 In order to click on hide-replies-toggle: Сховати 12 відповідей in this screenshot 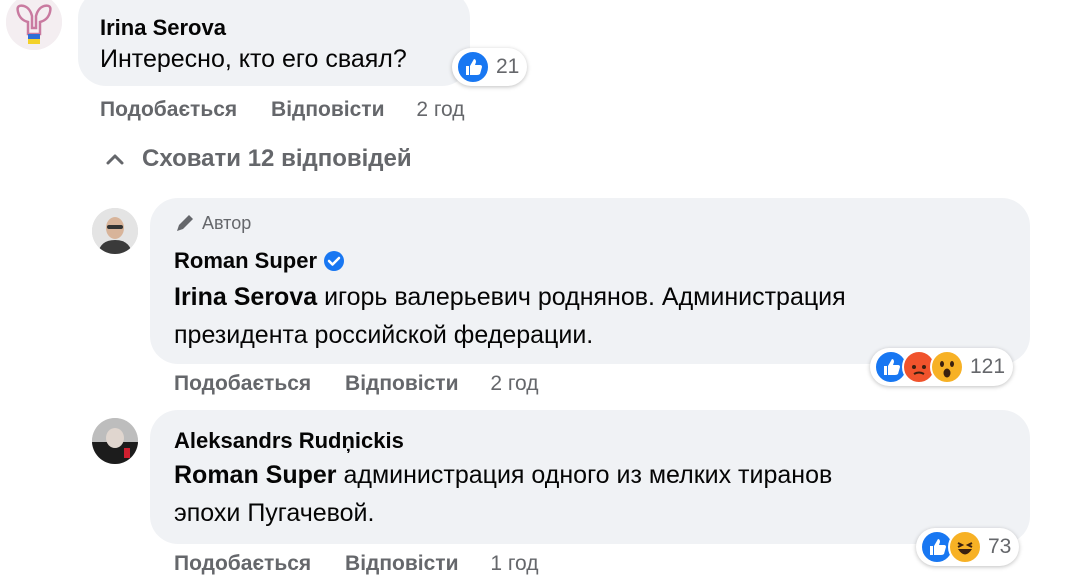, I will do `click(258, 159)`.